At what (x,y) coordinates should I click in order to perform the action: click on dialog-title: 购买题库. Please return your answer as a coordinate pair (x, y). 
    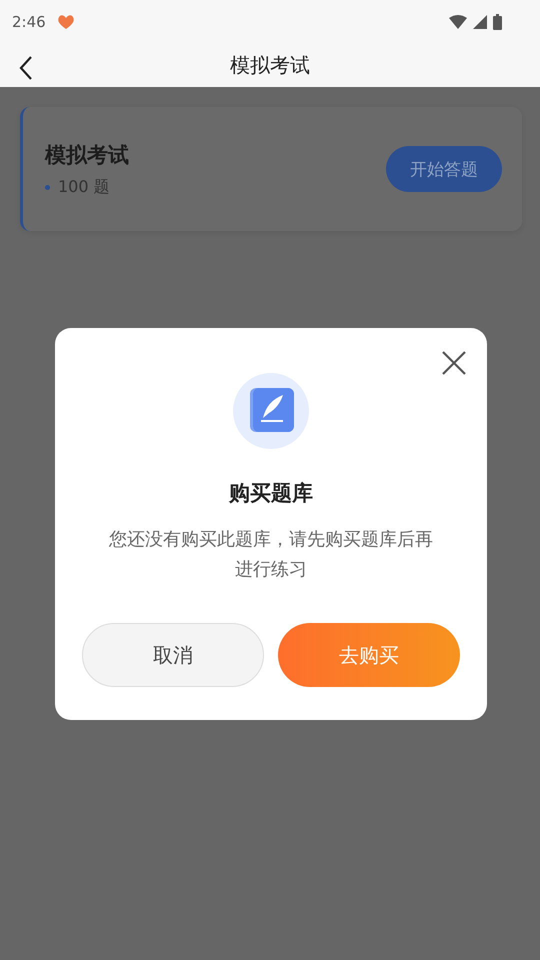
    Looking at the image, I should click on (271, 493).